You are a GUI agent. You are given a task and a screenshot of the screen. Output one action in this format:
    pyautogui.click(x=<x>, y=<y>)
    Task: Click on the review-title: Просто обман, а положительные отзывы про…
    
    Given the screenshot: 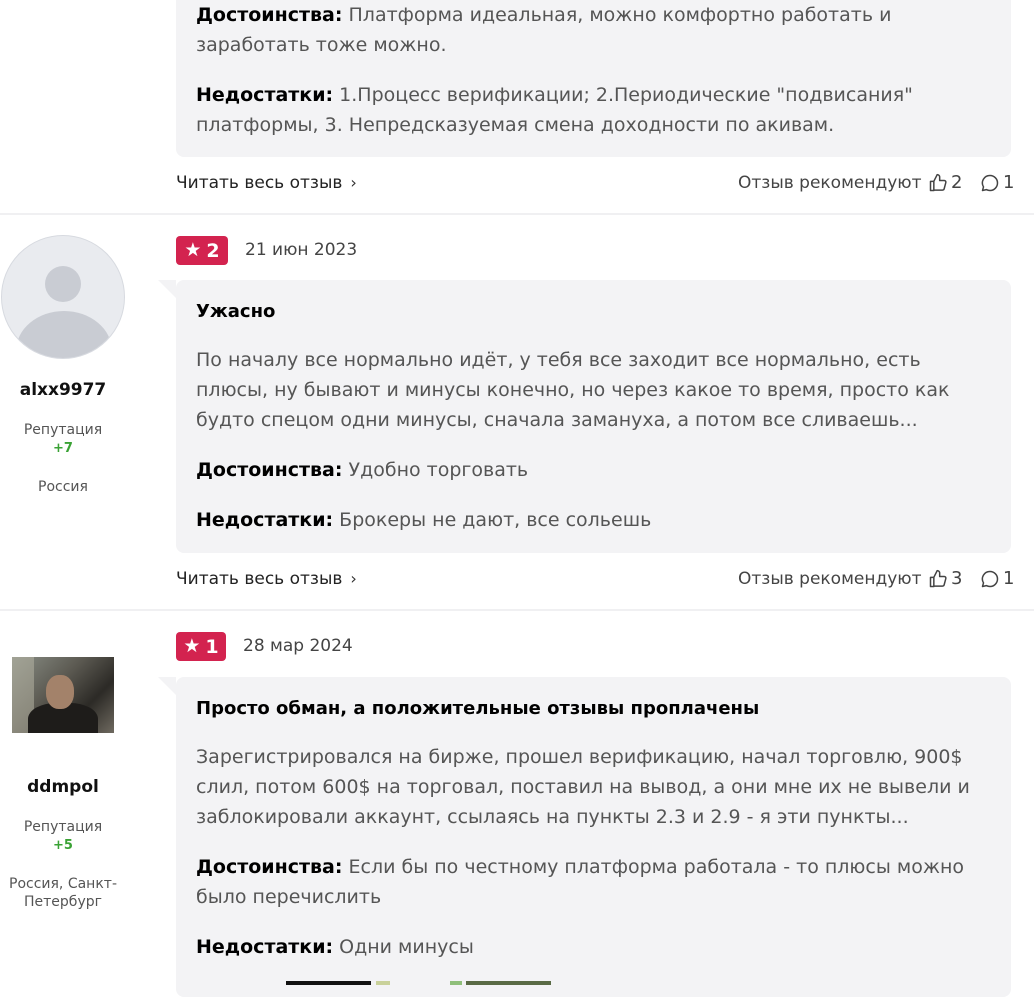 What is the action you would take?
    pyautogui.click(x=477, y=708)
    